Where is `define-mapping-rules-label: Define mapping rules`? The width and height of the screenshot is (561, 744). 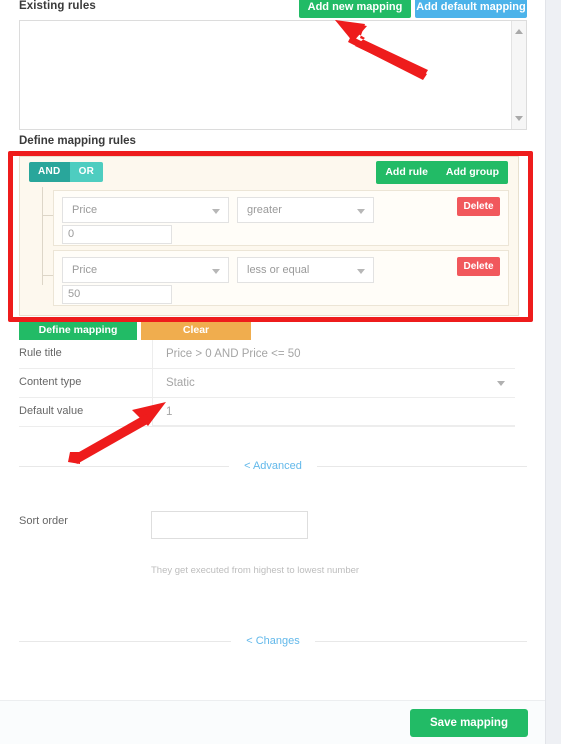
define-mapping-rules-label: Define mapping rules is located at coordinates (77, 141).